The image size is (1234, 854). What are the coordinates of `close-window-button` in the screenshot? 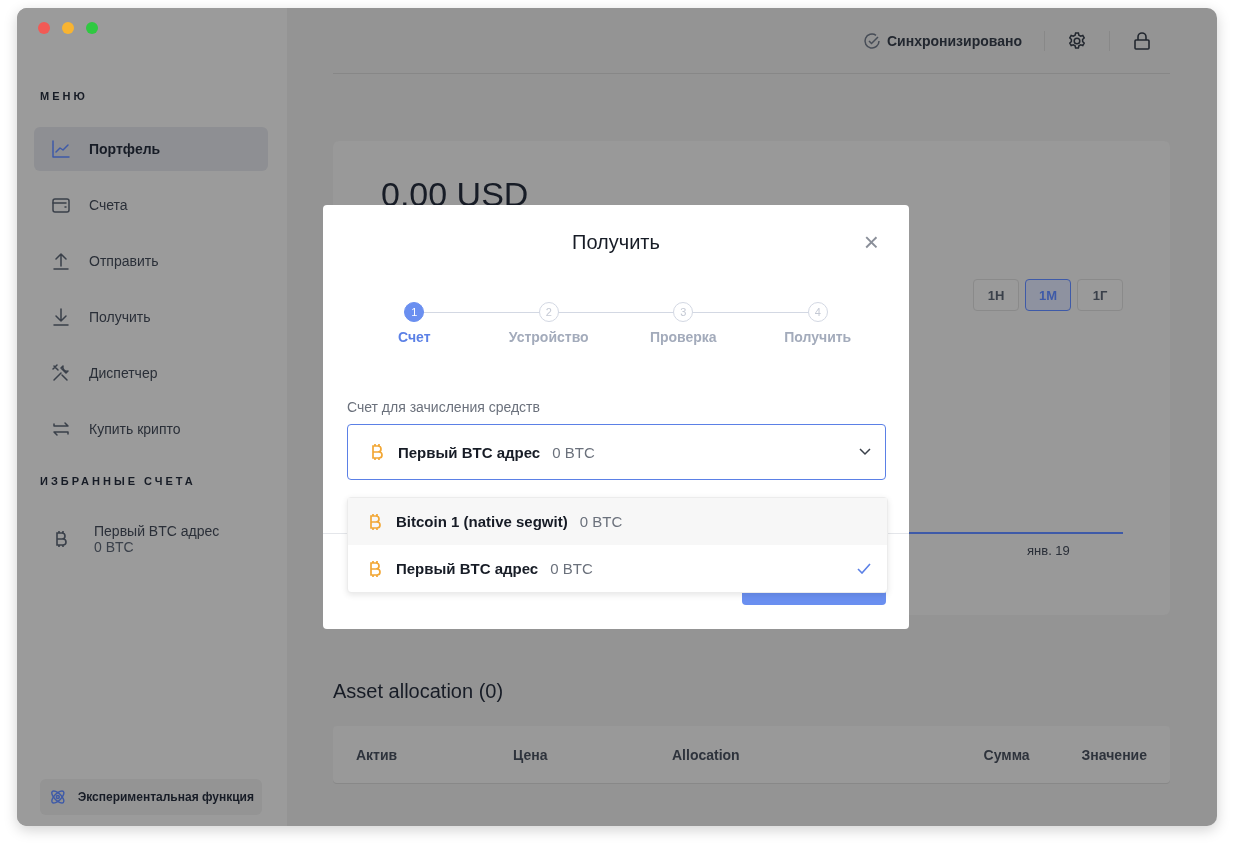 It's located at (44, 28).